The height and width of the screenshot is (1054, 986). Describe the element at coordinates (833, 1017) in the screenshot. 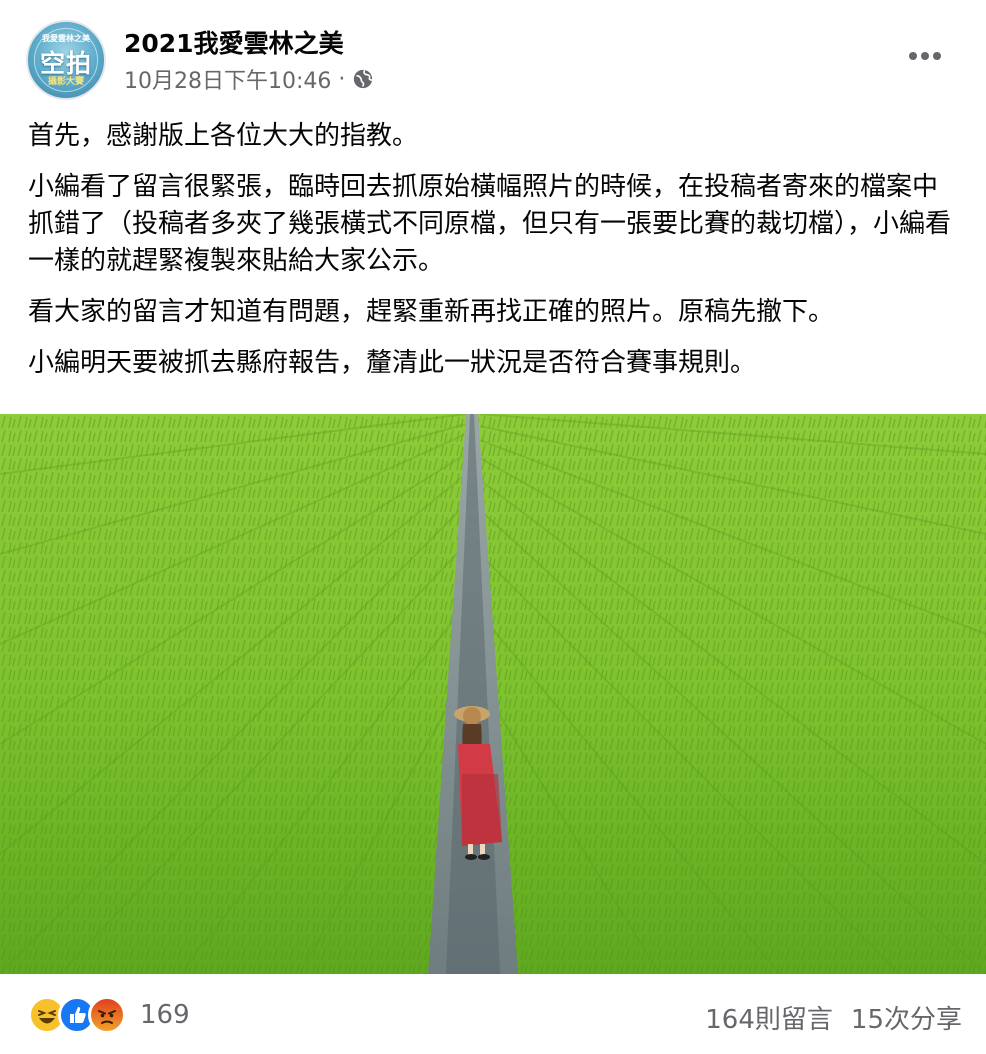

I see `post-stats: 164則留言 15次分享` at that location.